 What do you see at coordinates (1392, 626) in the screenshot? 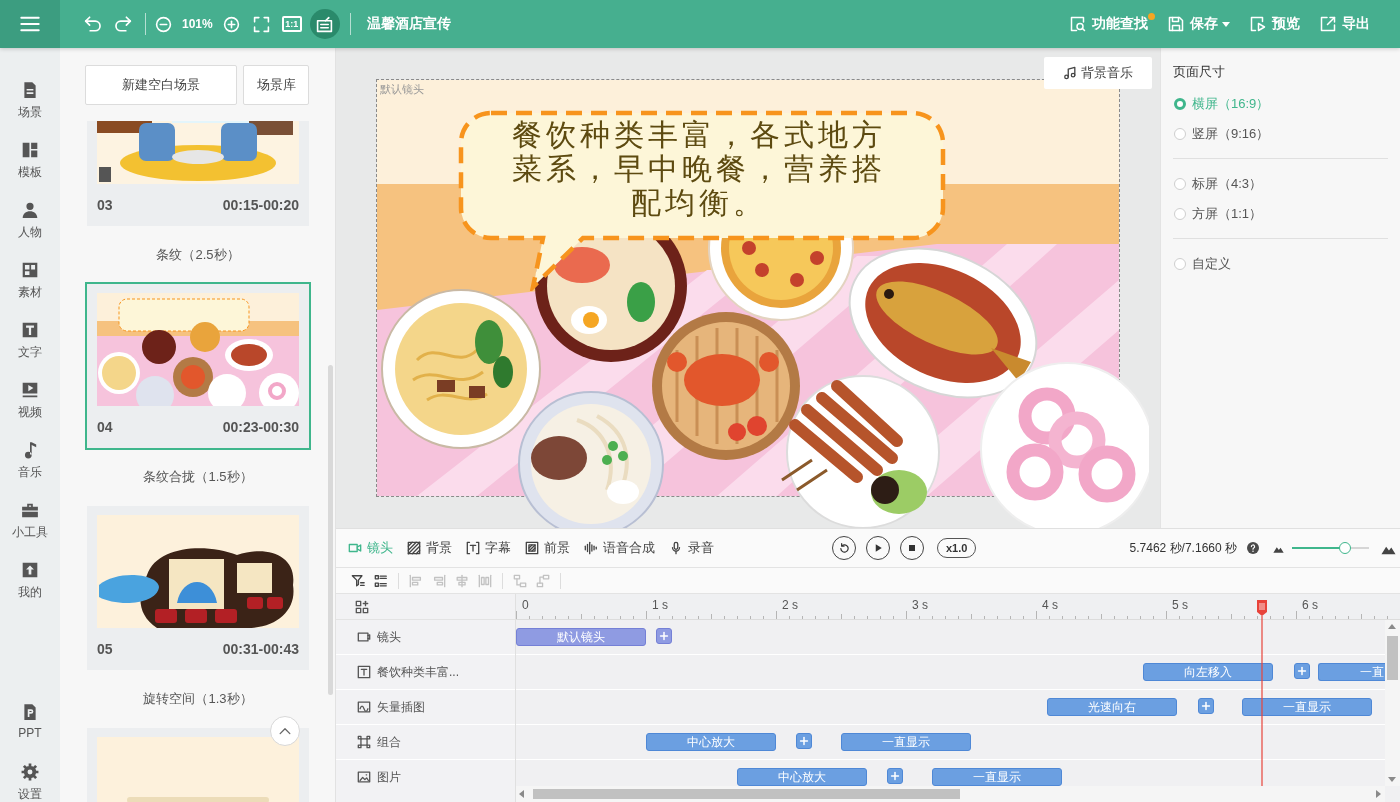
I see `scroll-up-arrow-icon` at bounding box center [1392, 626].